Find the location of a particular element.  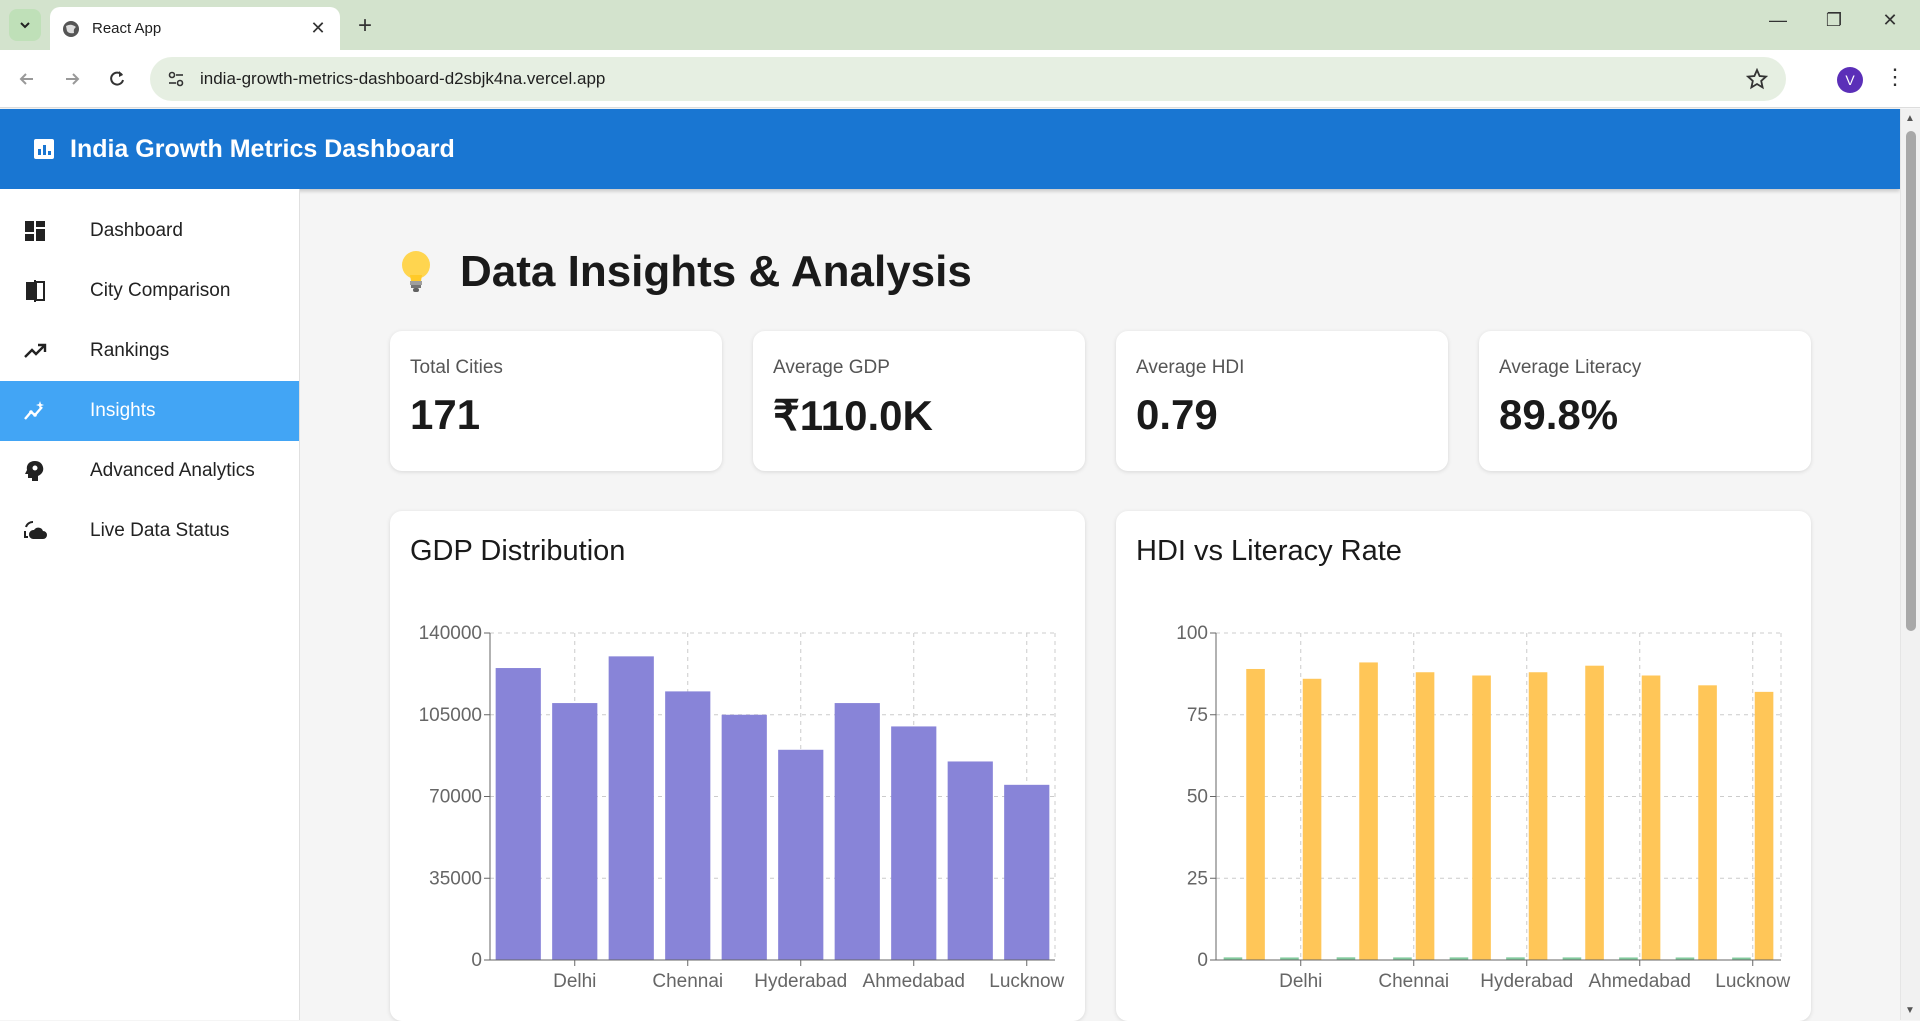

scroll-up-icon: ▲ is located at coordinates (1910, 118).